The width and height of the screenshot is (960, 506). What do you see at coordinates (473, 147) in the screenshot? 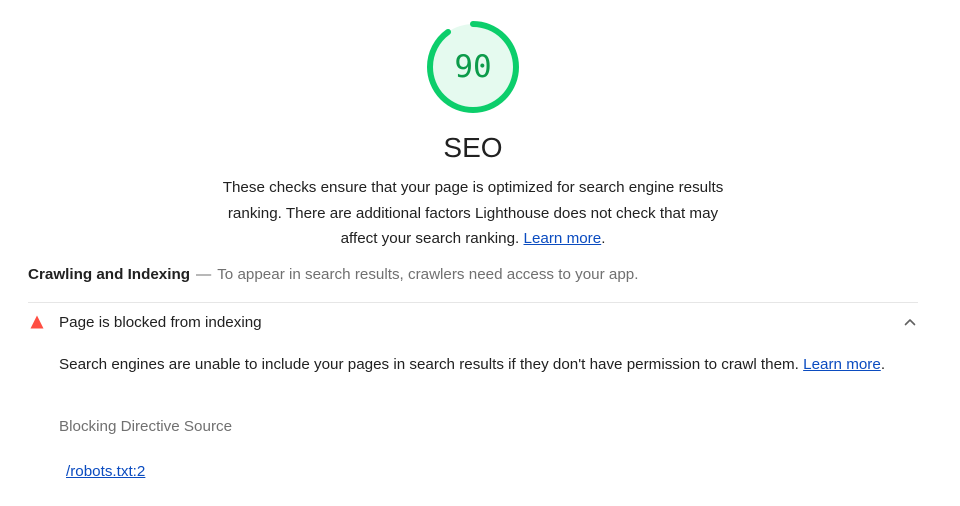
I see `category-title: SEO` at bounding box center [473, 147].